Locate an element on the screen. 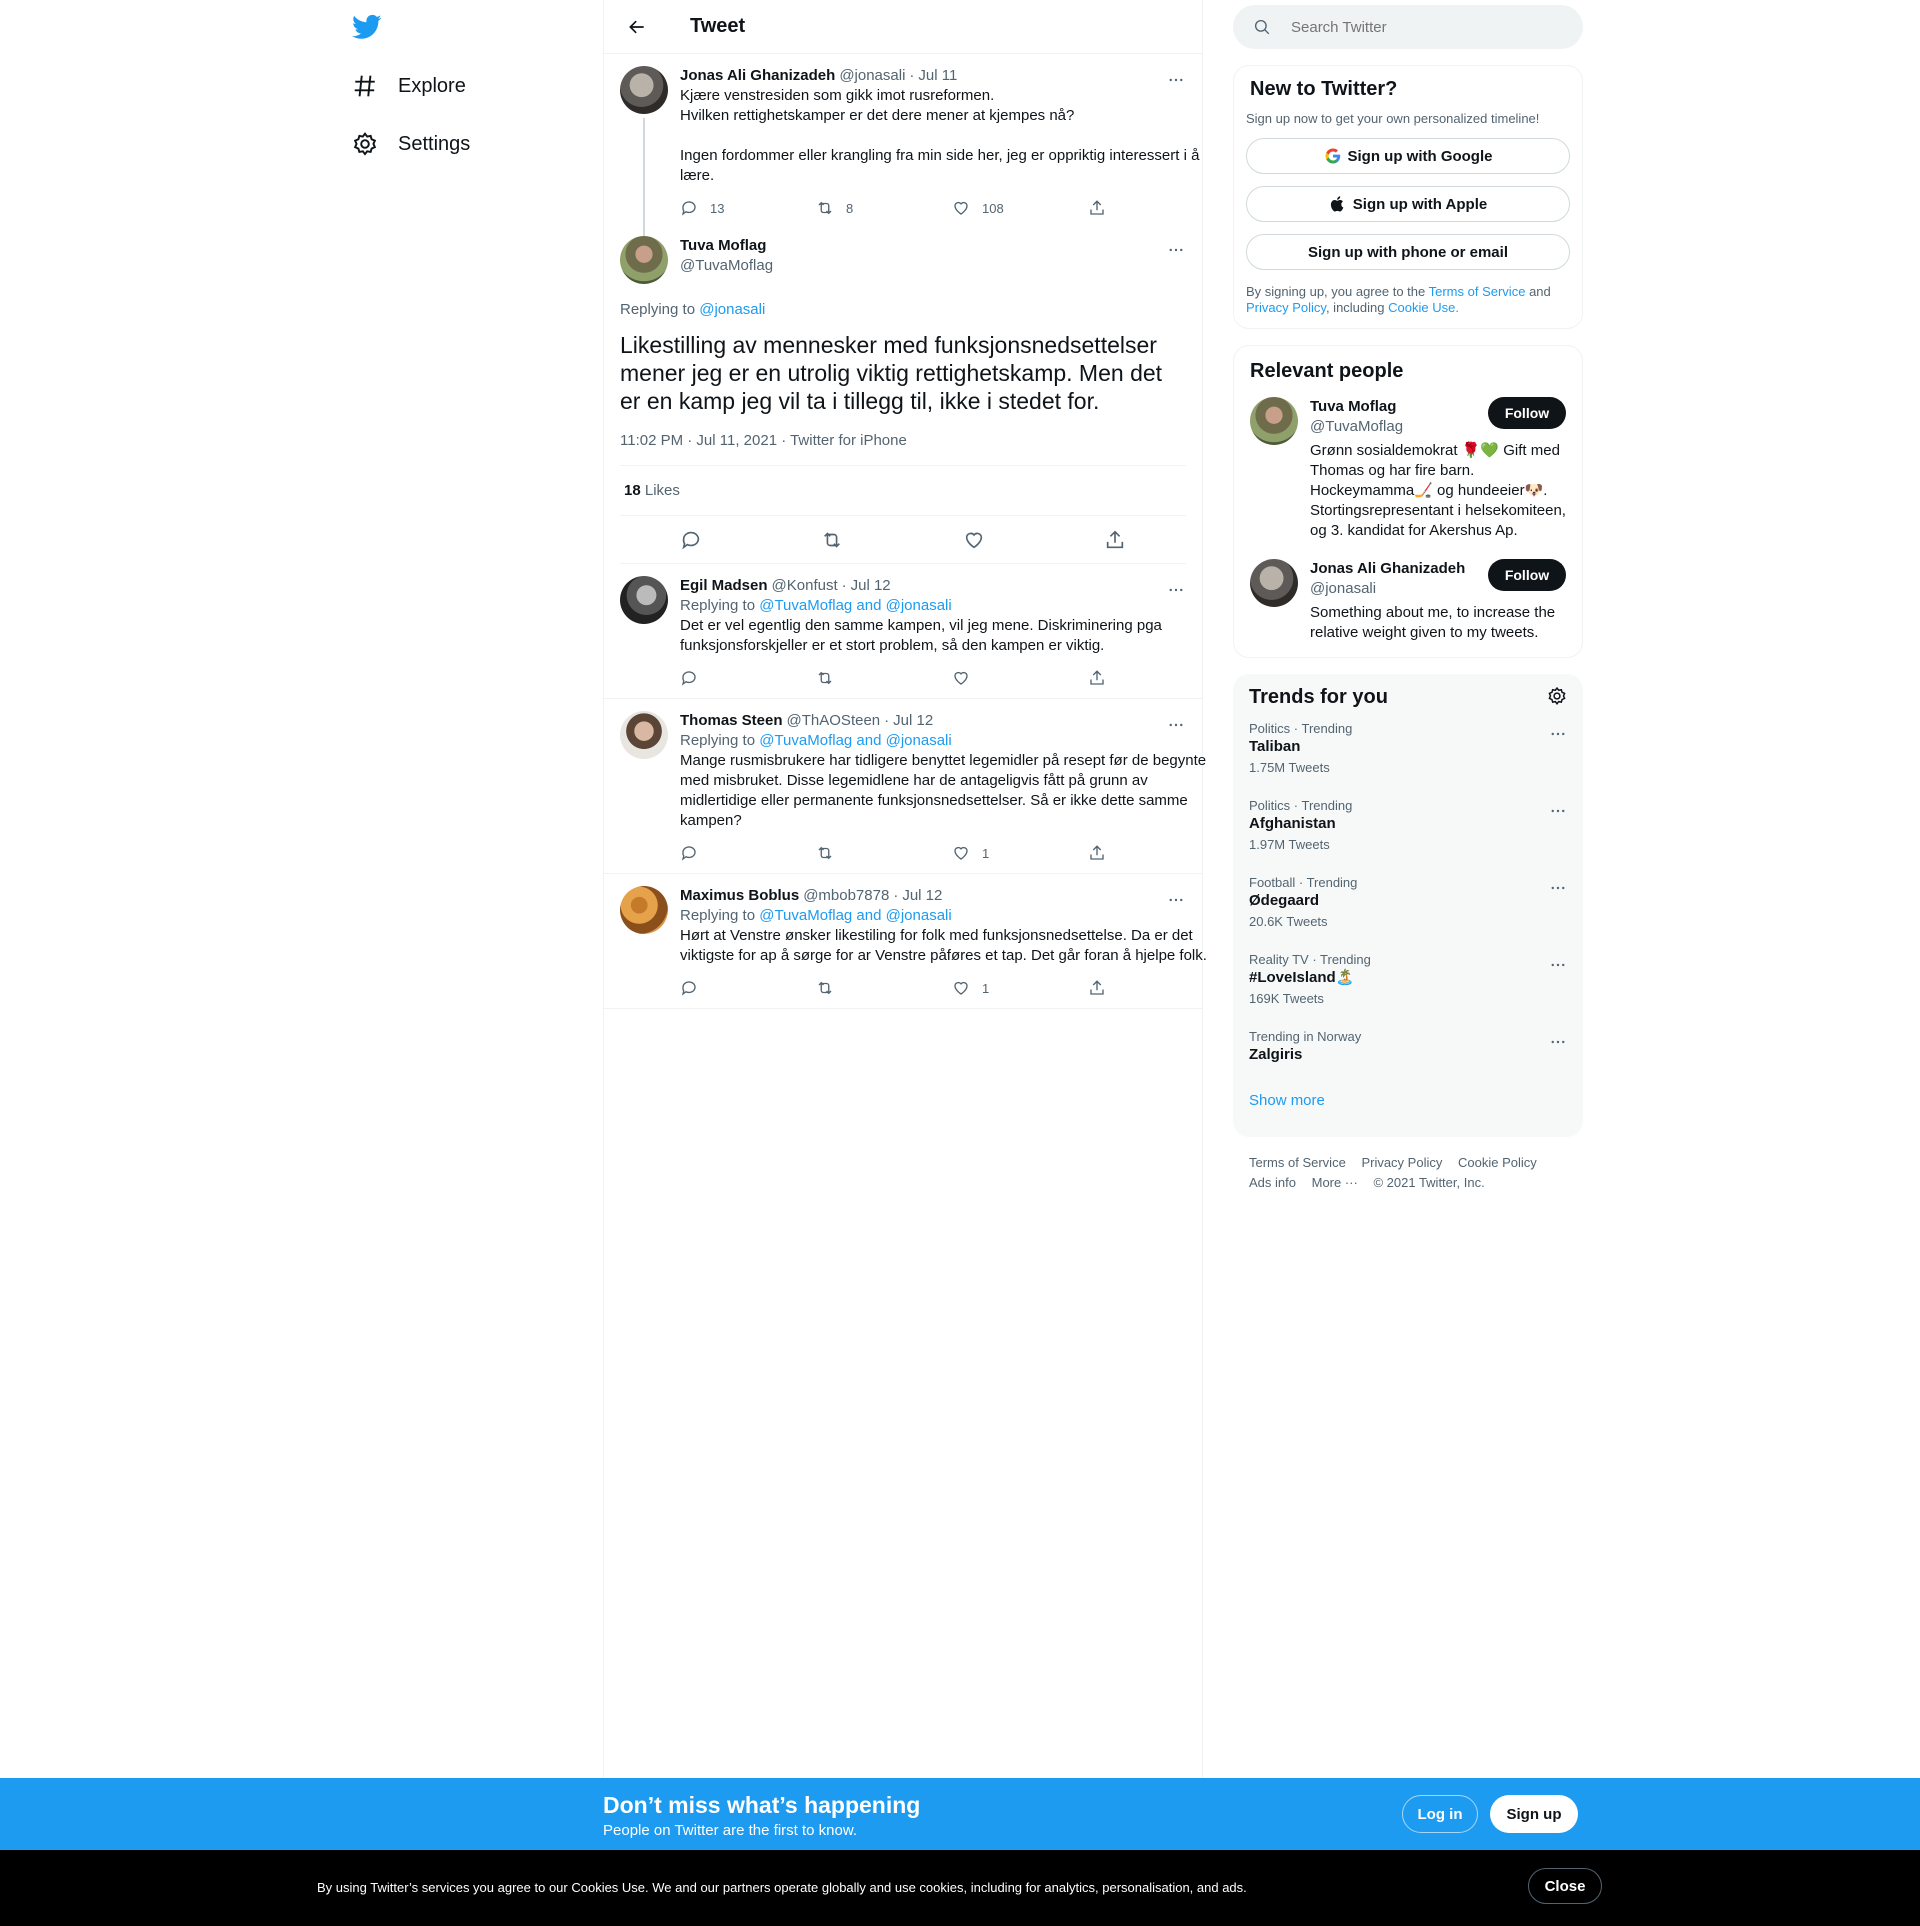 Image resolution: width=1920 pixels, height=1926 pixels. likes-summary: 18 Likes is located at coordinates (903, 491).